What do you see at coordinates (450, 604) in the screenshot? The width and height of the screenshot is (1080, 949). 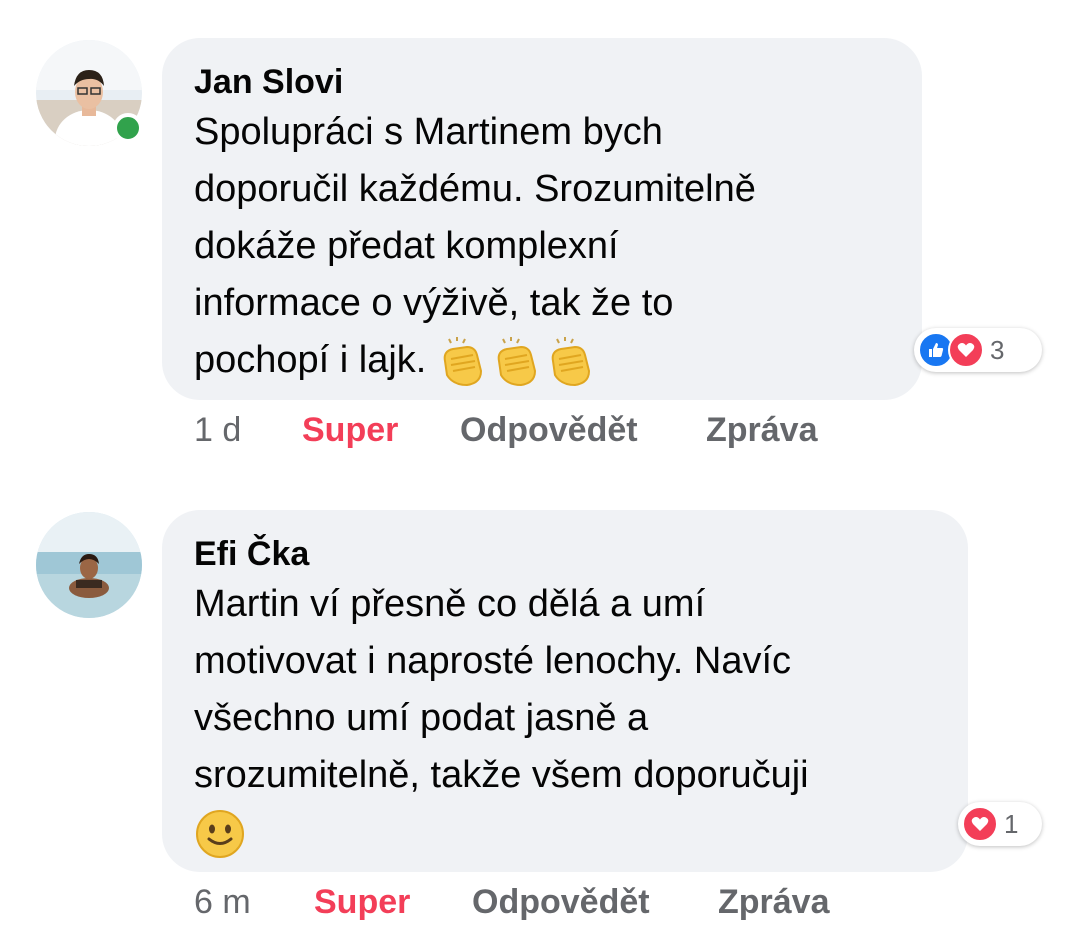 I see `comment-text-line: Martin ví přesně co dělá a umí` at bounding box center [450, 604].